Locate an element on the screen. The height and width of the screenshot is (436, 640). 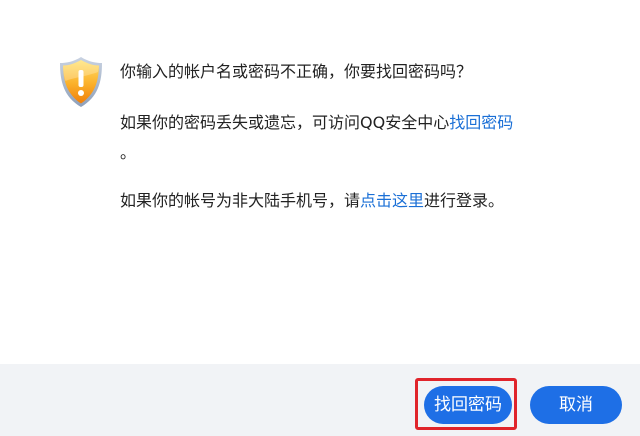
recover-hint-line: 如果你的密码丢失或遗忘，可访问QQ安全中心找回密码 is located at coordinates (316, 123).